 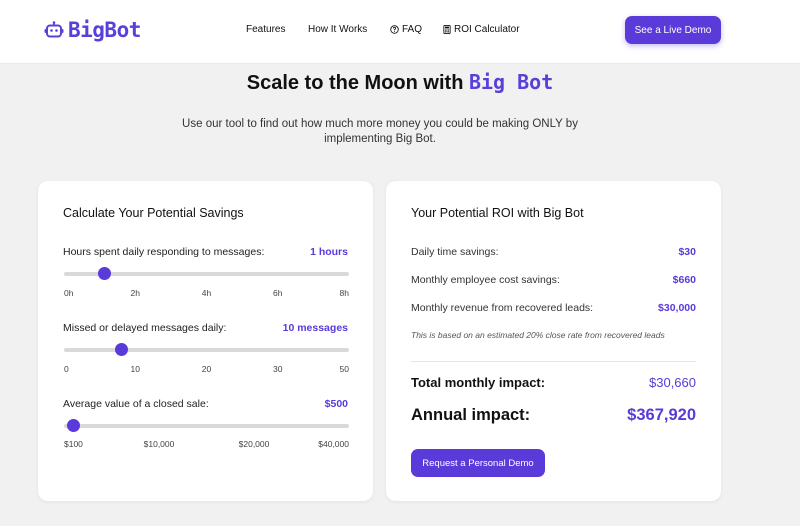 I want to click on nav-link-roi-calculator: ROI Calculator, so click(x=481, y=29).